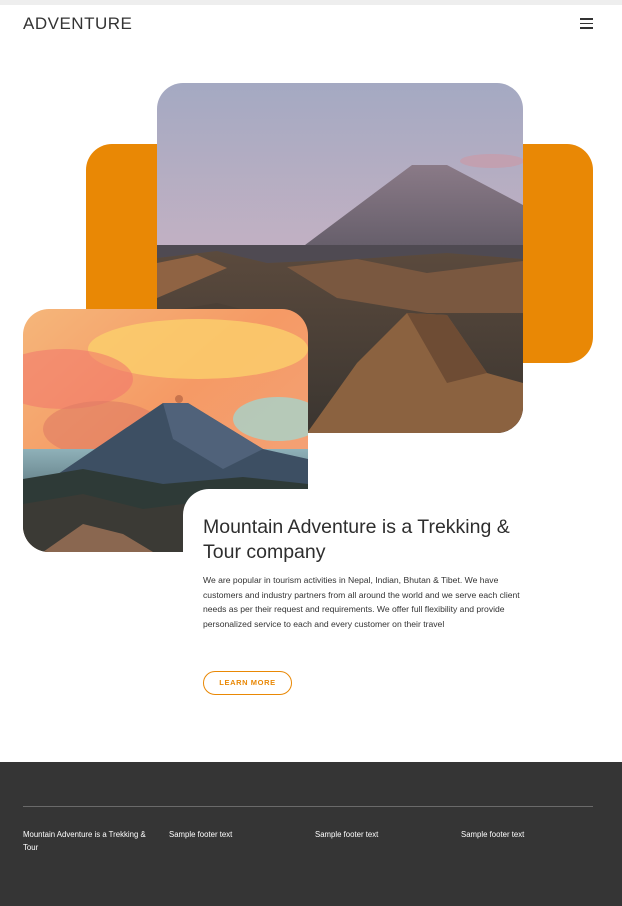 This screenshot has height=906, width=622. Describe the element at coordinates (308, 806) in the screenshot. I see `footer-divider` at that location.